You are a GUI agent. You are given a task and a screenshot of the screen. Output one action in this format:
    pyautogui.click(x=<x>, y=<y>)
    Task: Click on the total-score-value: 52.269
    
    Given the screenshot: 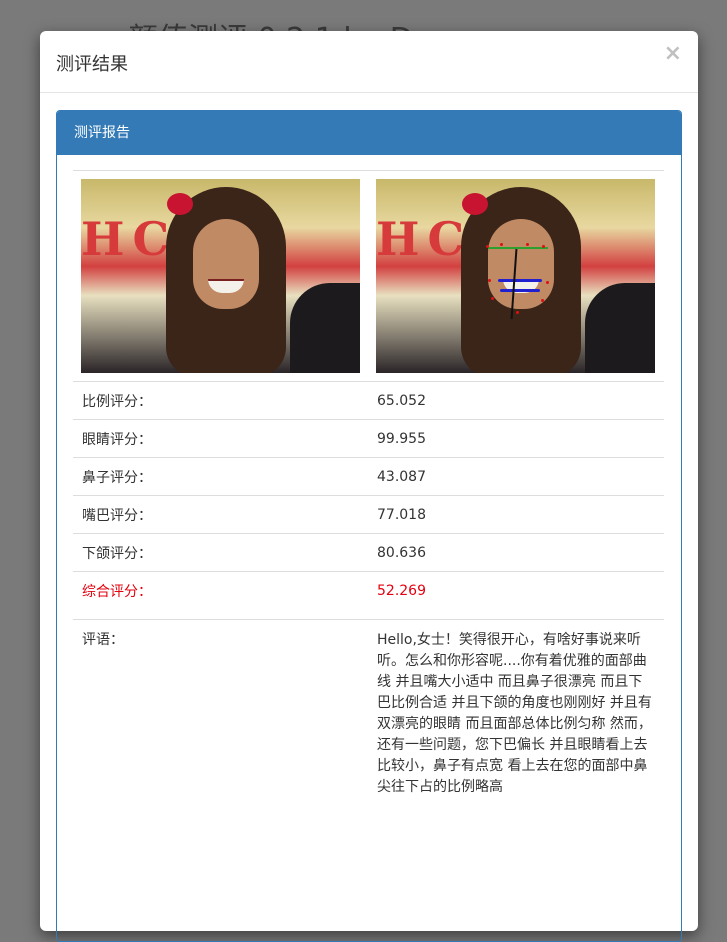 What is the action you would take?
    pyautogui.click(x=516, y=590)
    